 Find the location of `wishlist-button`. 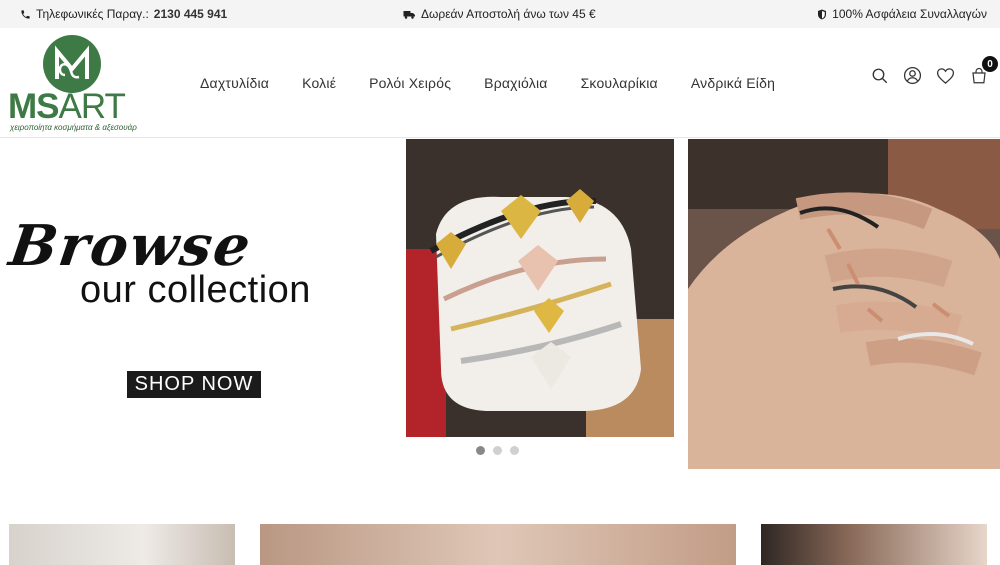

wishlist-button is located at coordinates (945, 75).